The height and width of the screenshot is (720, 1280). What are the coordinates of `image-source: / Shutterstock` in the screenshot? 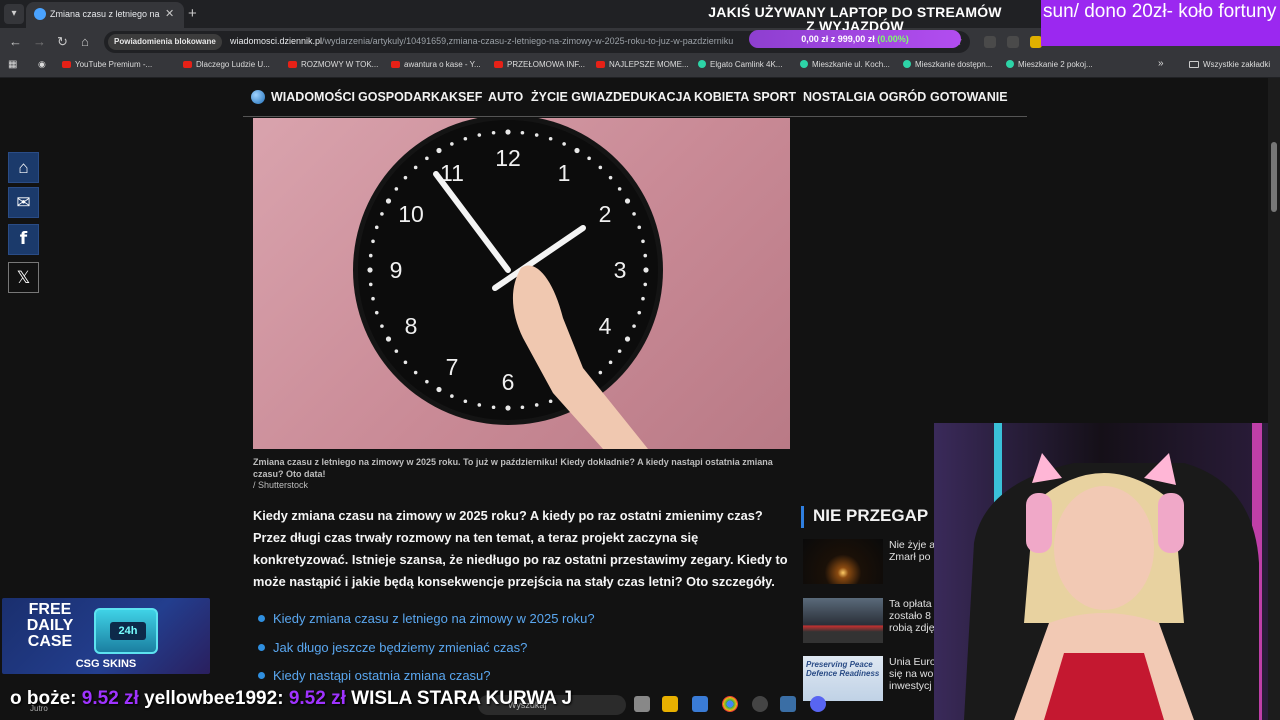 It's located at (281, 485).